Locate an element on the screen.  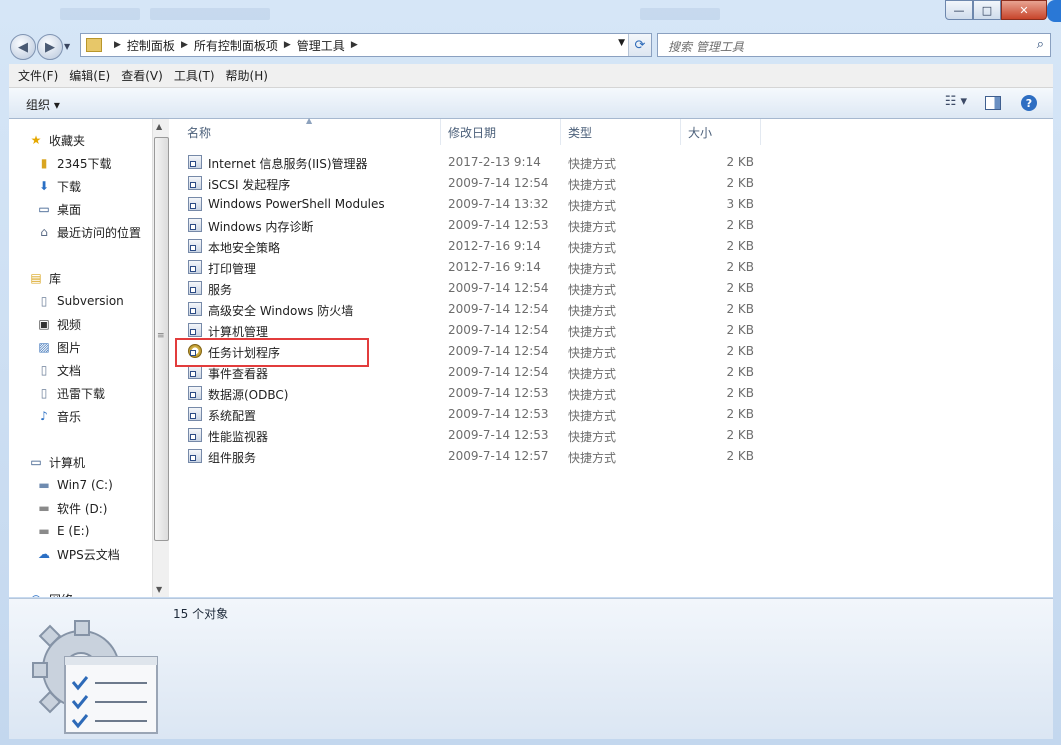
file-row: 打印管理 2012-7-16 9:14 快捷方式 2 KB is located at coordinates (611, 267).